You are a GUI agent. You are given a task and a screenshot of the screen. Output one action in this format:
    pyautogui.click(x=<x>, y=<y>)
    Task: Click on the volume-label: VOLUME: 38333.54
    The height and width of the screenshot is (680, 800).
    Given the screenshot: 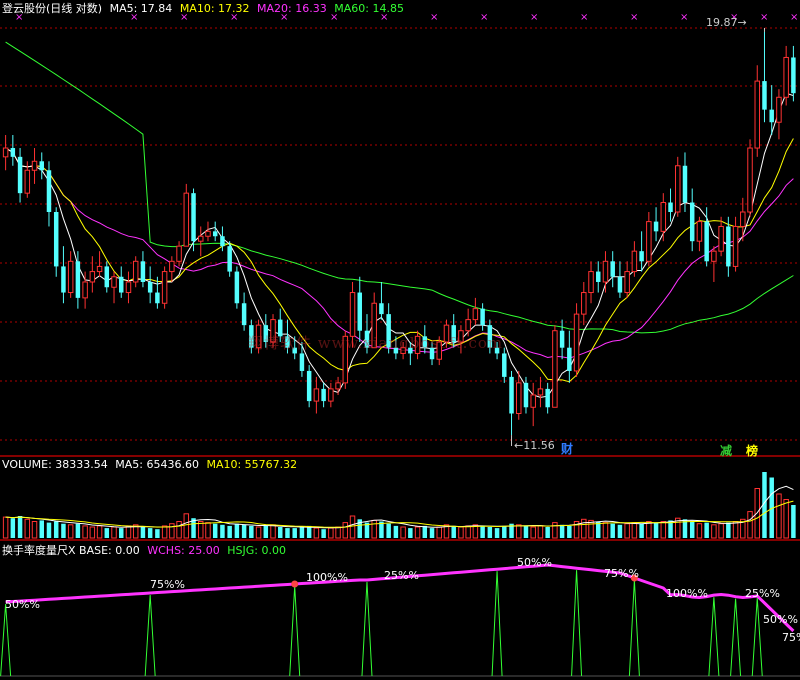 What is the action you would take?
    pyautogui.click(x=55, y=464)
    